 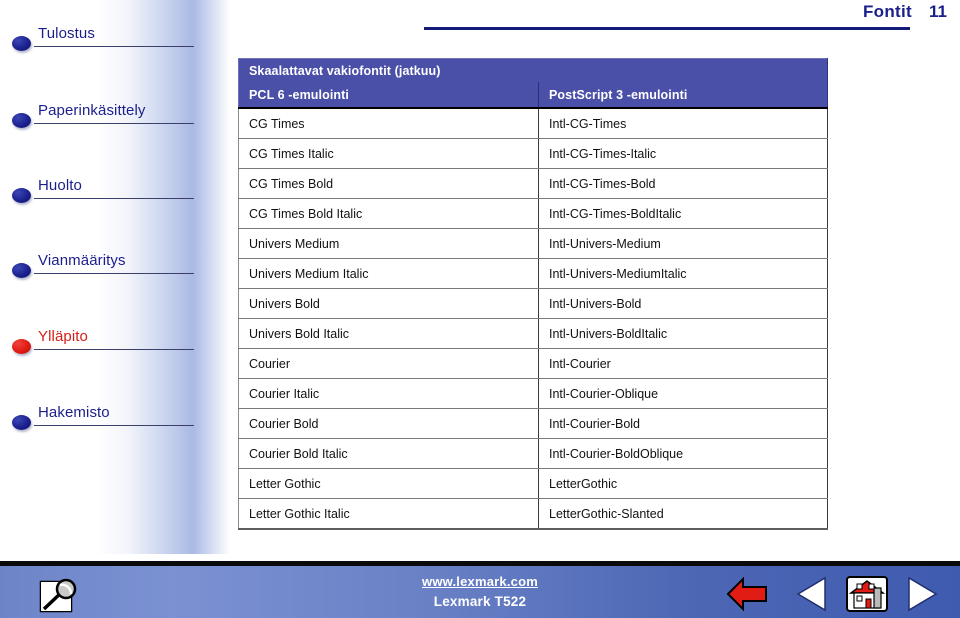 What do you see at coordinates (388, 423) in the screenshot?
I see `cell-pcl-font: Courier Bold` at bounding box center [388, 423].